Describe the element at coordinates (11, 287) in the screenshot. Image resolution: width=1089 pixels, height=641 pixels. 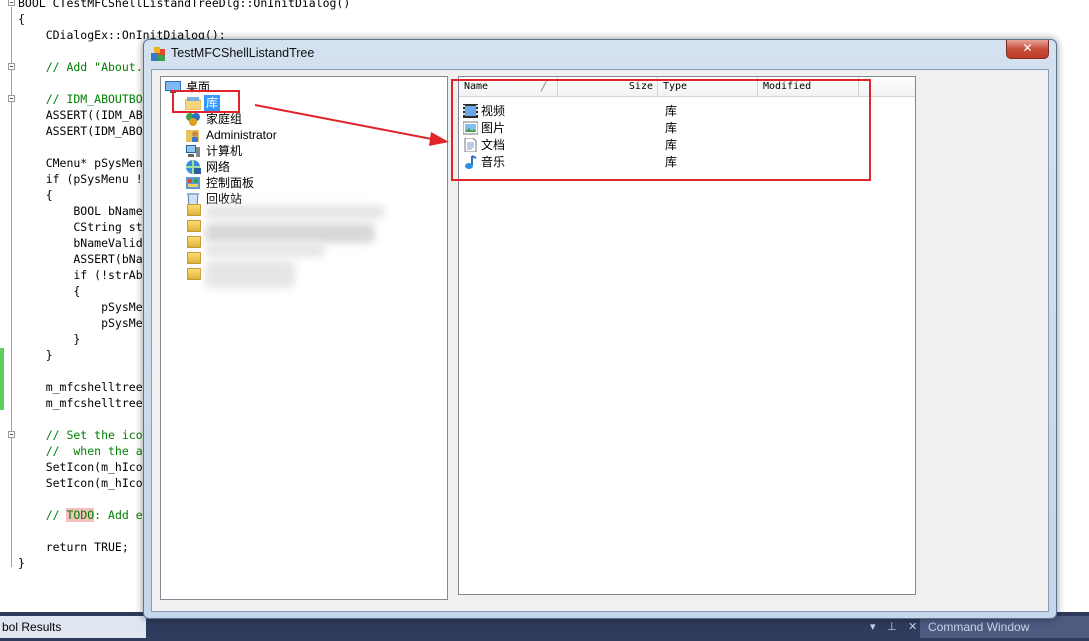
I see `fold-guide` at that location.